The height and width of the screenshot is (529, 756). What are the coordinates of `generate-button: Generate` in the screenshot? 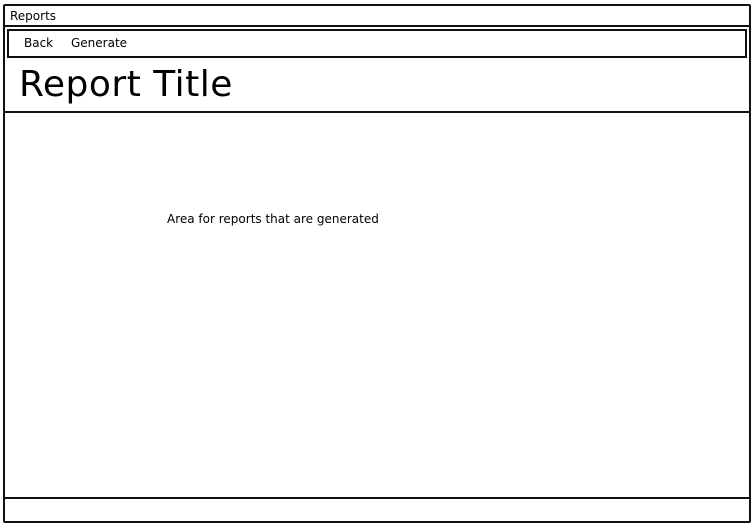 It's located at (99, 43).